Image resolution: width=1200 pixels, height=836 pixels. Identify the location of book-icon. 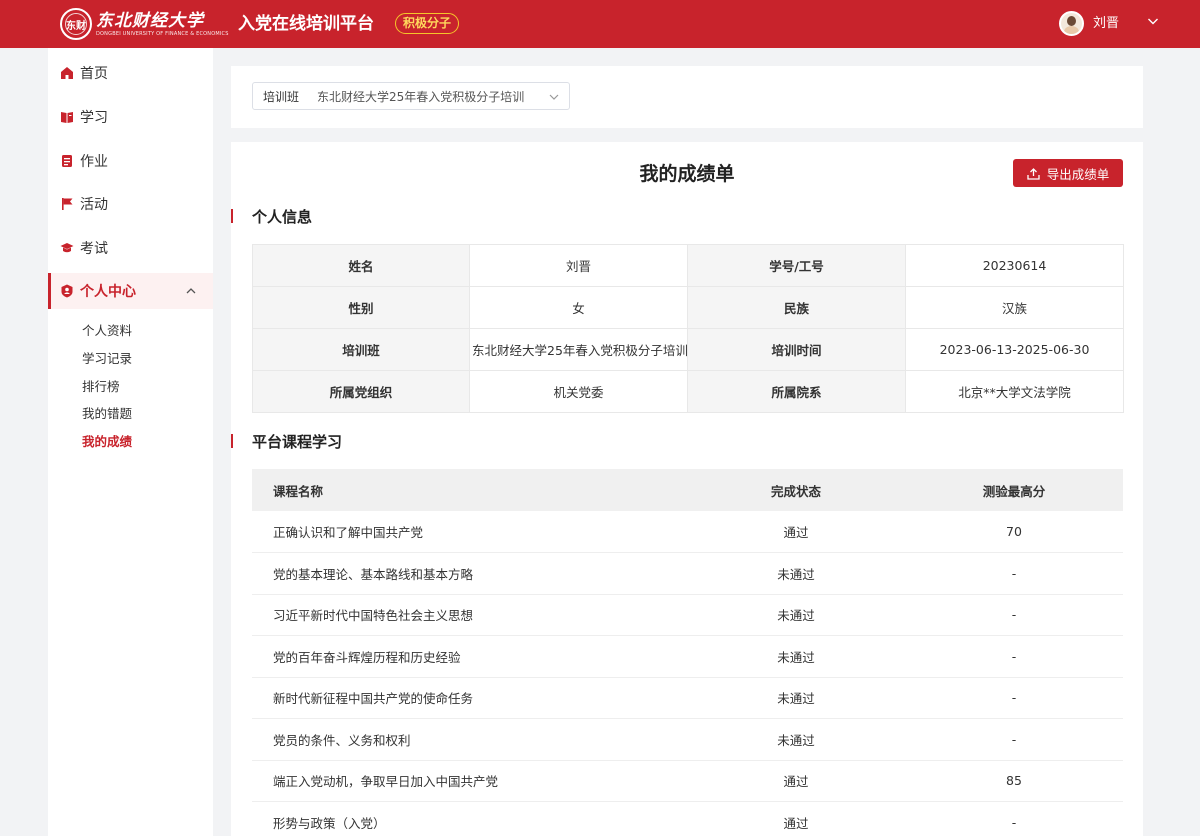
(67, 117).